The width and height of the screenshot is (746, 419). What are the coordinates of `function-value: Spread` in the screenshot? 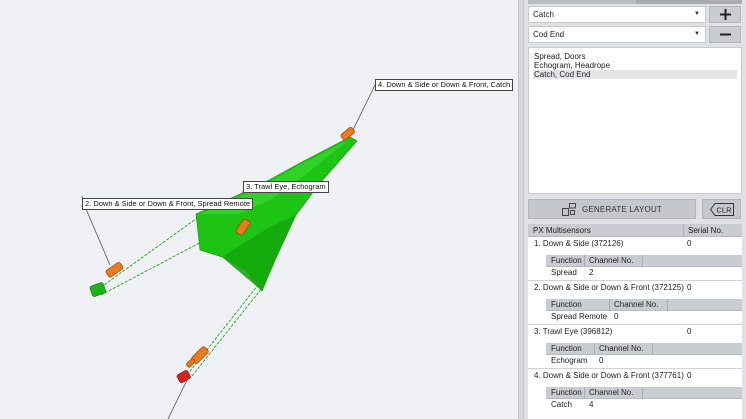 It's located at (564, 272).